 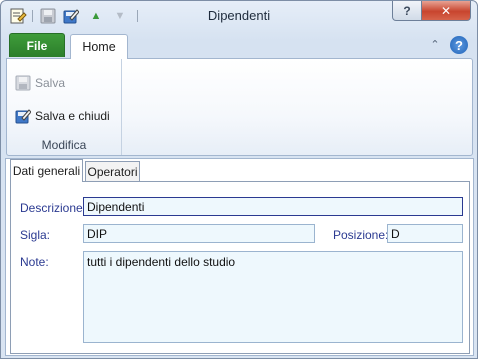 I want to click on posizione-label: Posizione:, so click(x=361, y=235).